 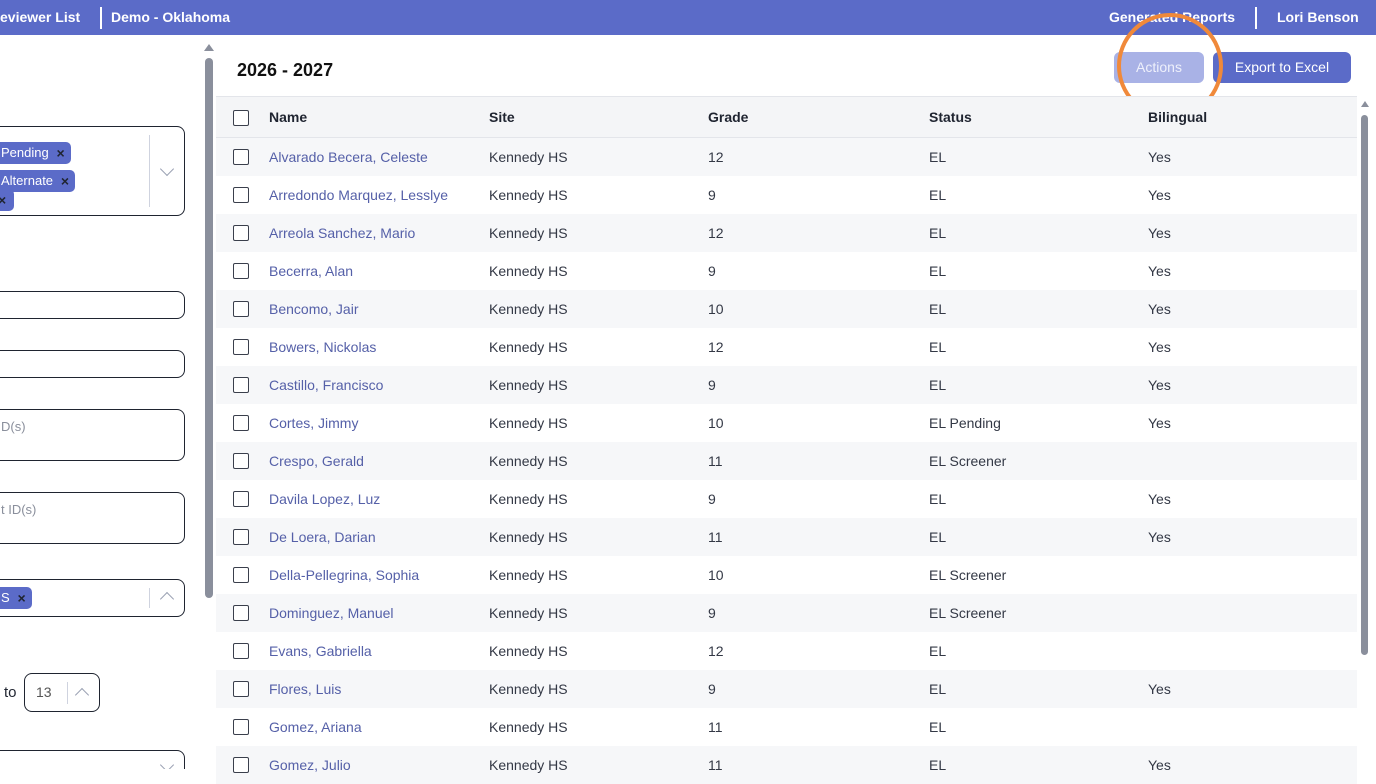 I want to click on table-row: Gomez, Julio Kennedy HS 11 EL Yes, so click(x=786, y=765).